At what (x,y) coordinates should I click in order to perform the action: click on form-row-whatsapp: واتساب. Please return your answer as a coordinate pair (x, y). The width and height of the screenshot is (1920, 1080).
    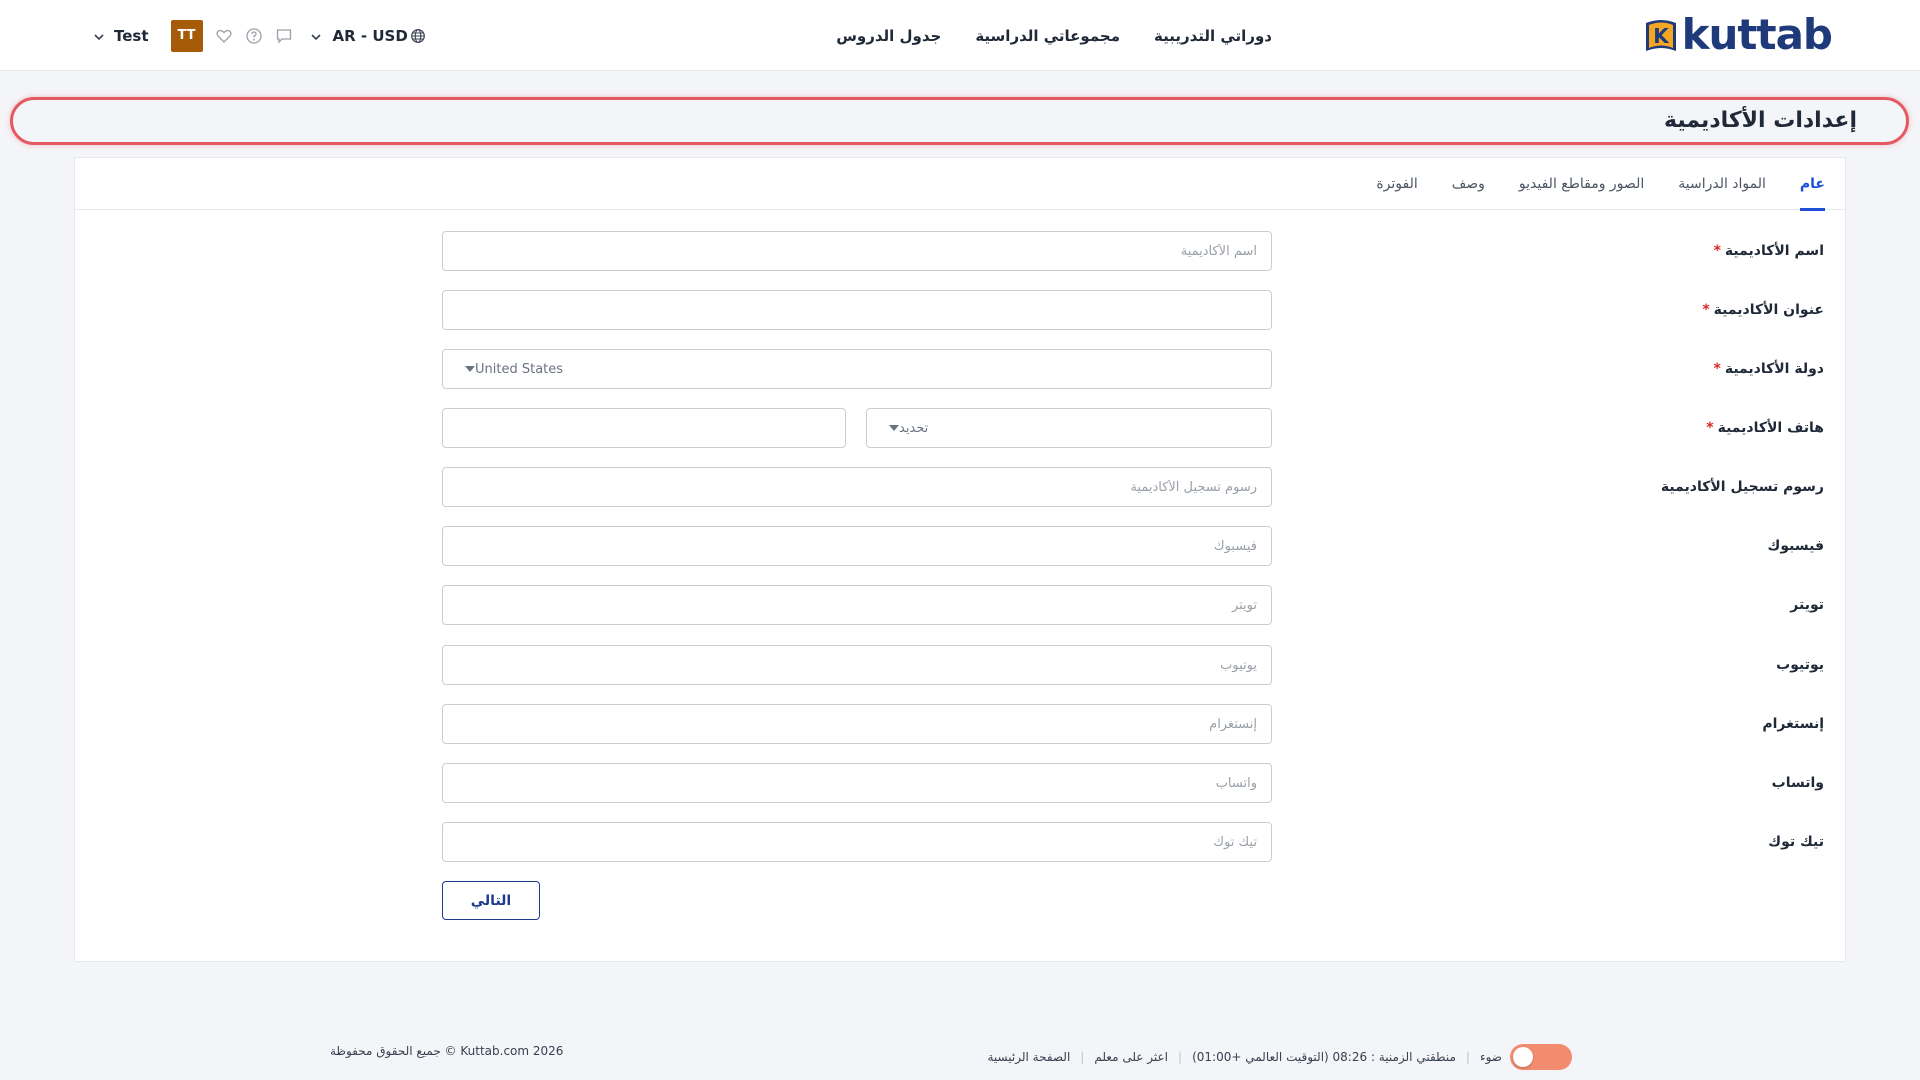
    Looking at the image, I should click on (960, 783).